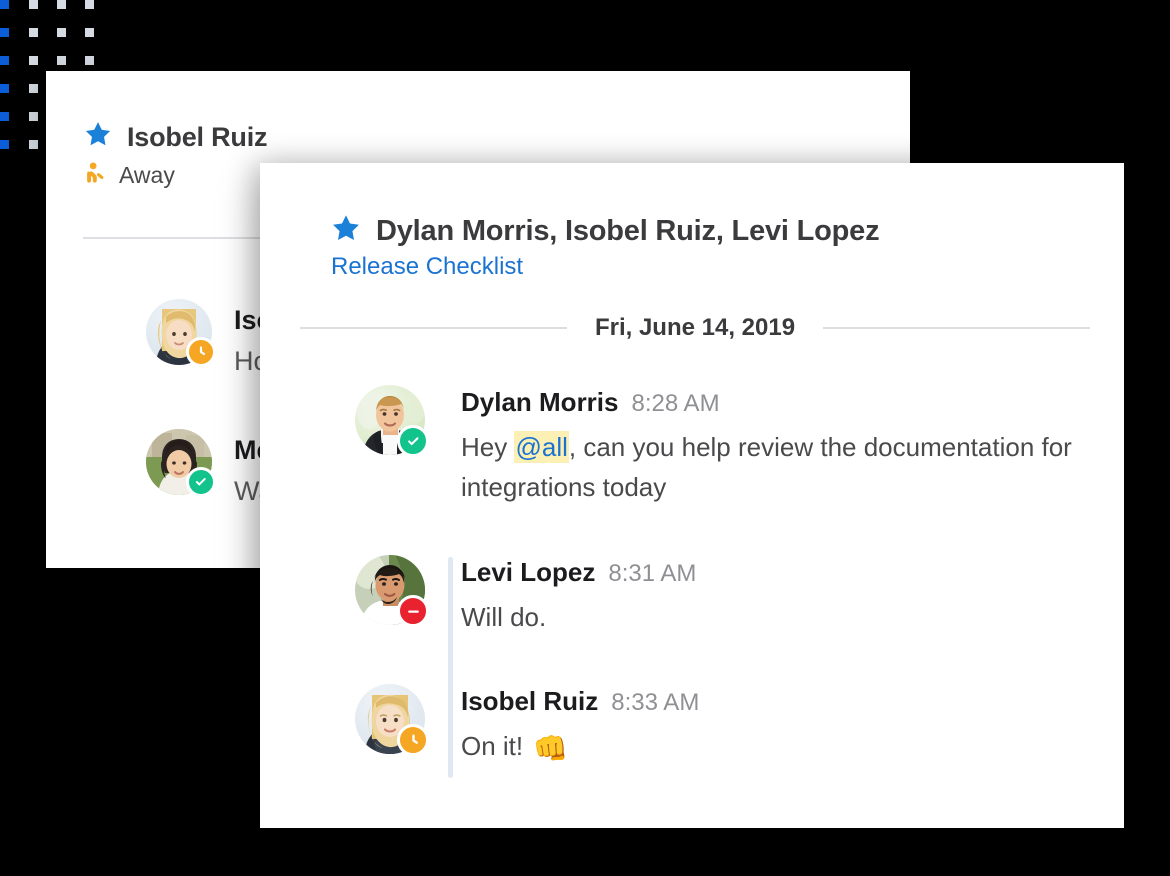 The image size is (1170, 876). What do you see at coordinates (578, 596) in the screenshot?
I see `message-body: Levi Lopez 8:31 AM Will do.` at bounding box center [578, 596].